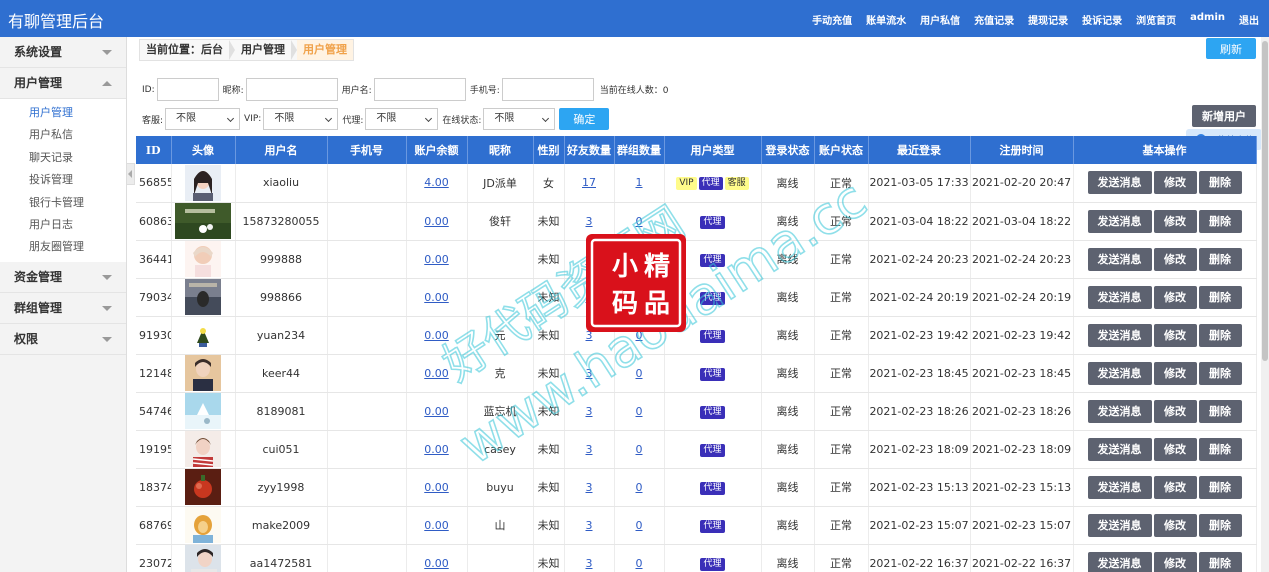 This screenshot has width=1269, height=572. What do you see at coordinates (63, 225) in the screenshot?
I see `sidebar-item: 用户日志` at bounding box center [63, 225].